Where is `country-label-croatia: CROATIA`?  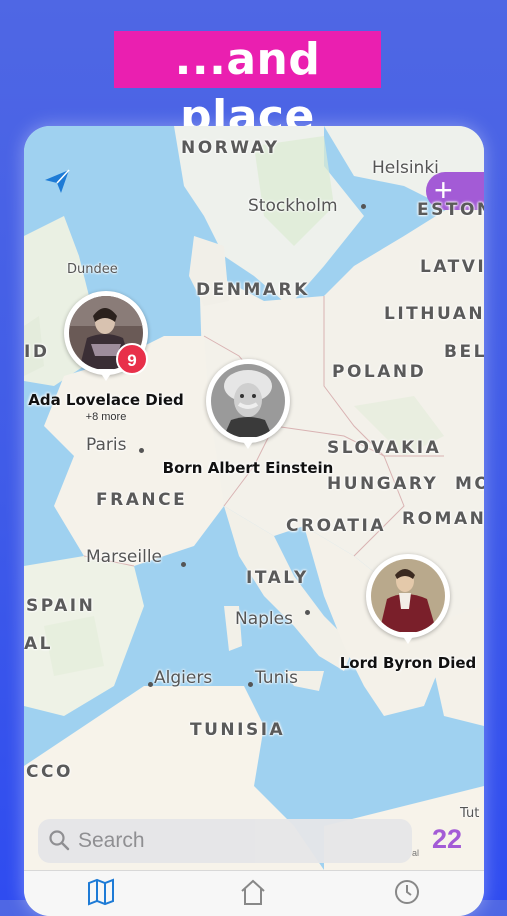
country-label-croatia: CROATIA is located at coordinates (336, 526).